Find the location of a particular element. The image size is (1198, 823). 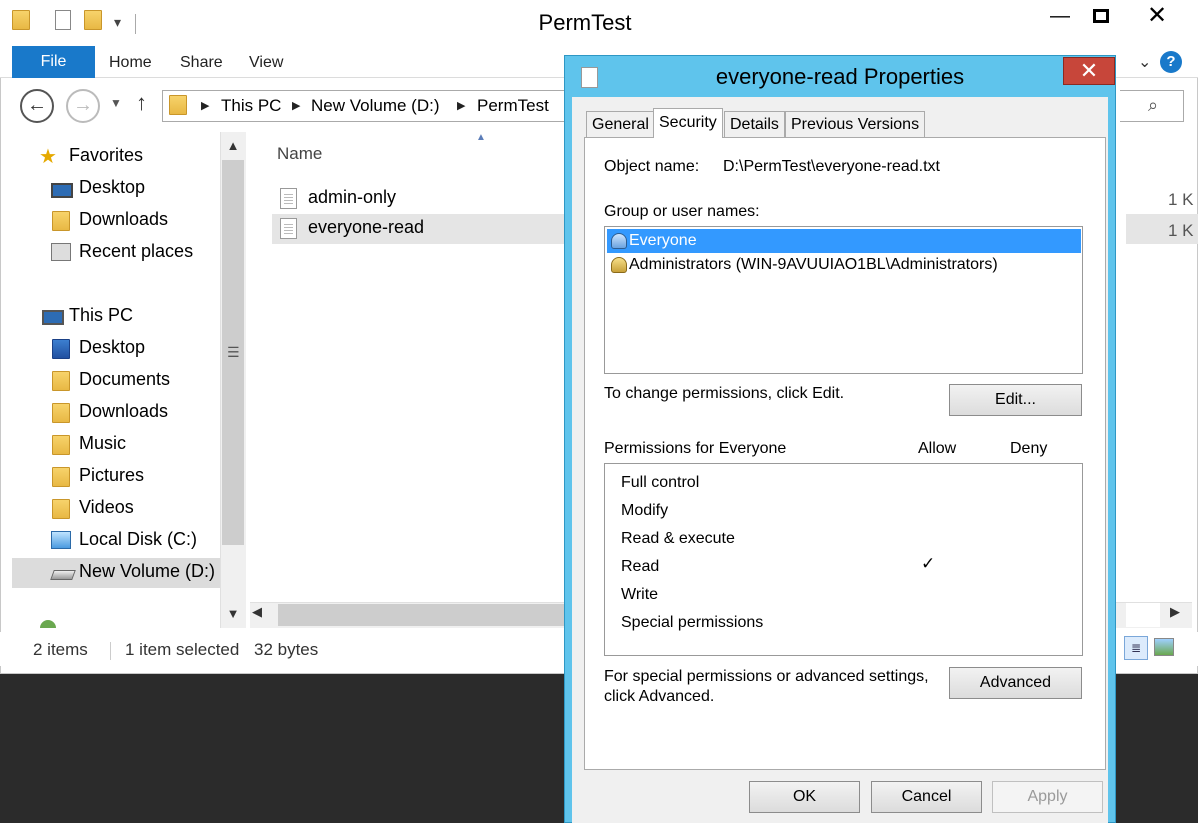

breadcrumb-new-volume: New Volume (D:) is located at coordinates (375, 106).